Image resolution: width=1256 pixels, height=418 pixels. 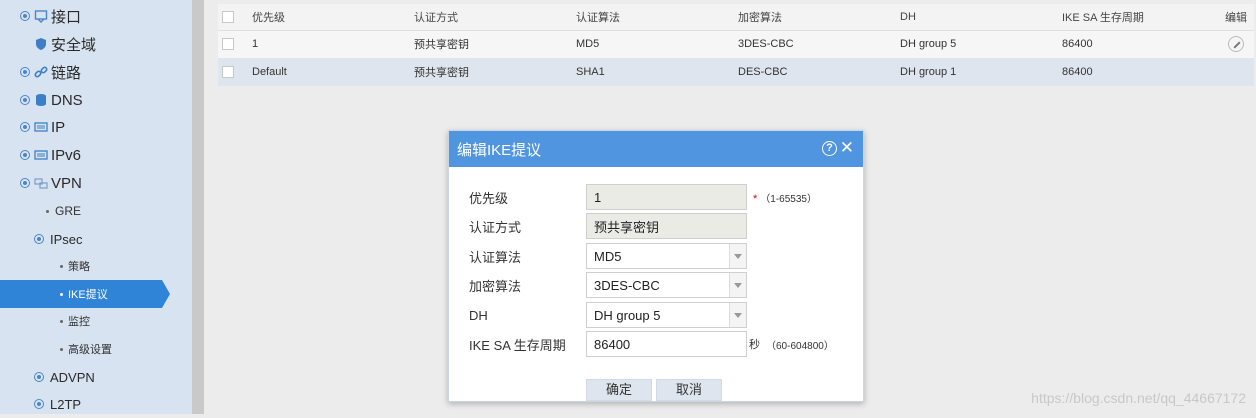 I want to click on sidebar-item-dns: DNS, so click(x=96, y=100).